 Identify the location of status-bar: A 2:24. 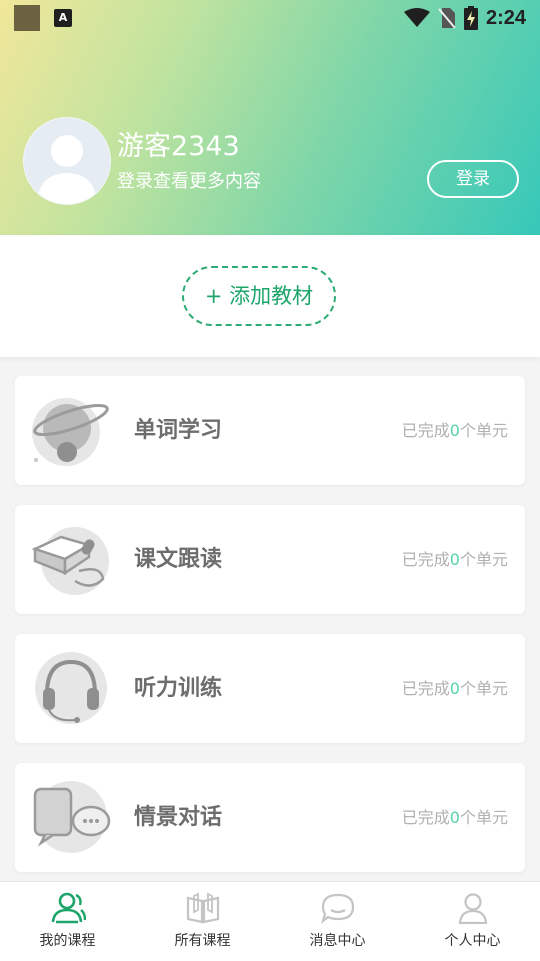
(270, 18).